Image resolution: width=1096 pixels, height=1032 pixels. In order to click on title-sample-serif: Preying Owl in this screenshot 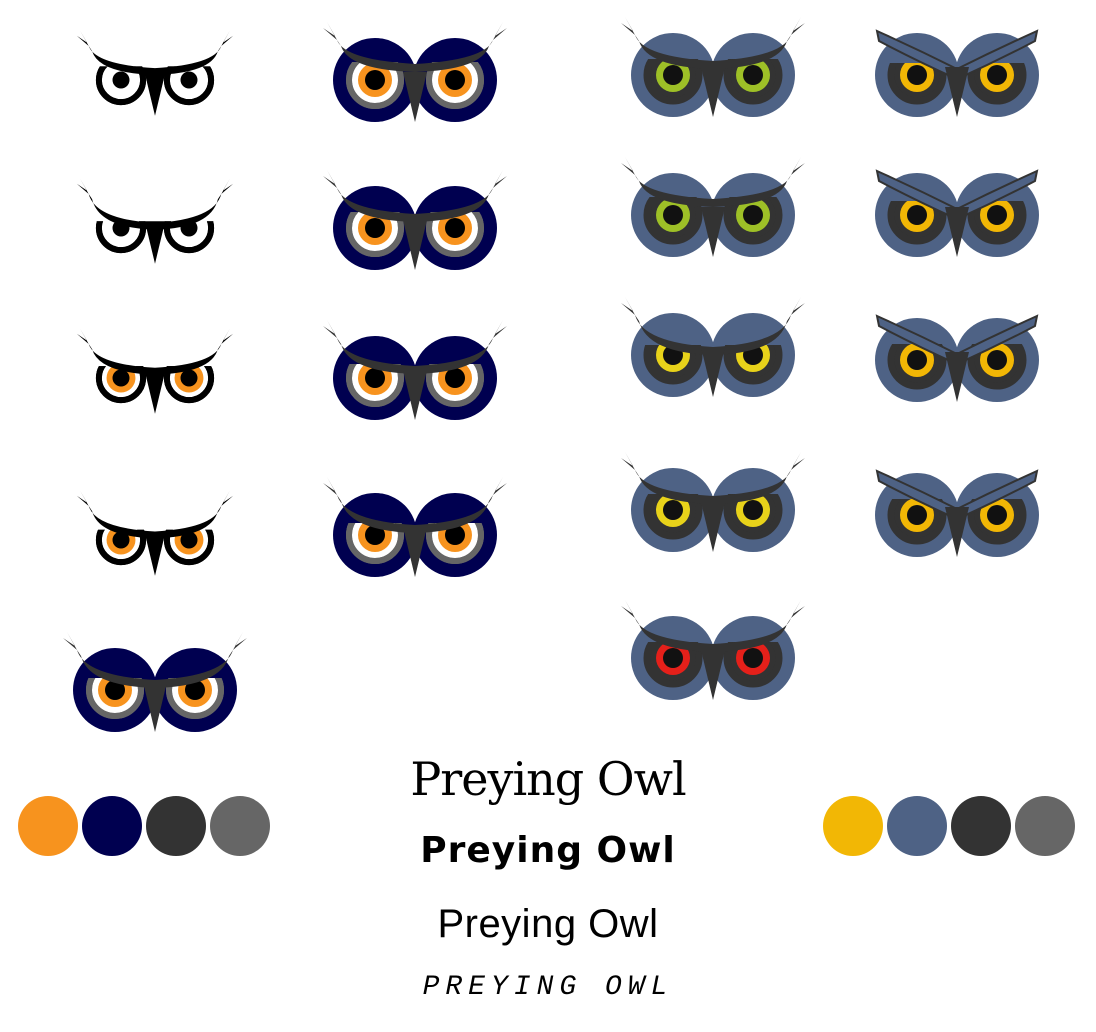, I will do `click(548, 779)`.